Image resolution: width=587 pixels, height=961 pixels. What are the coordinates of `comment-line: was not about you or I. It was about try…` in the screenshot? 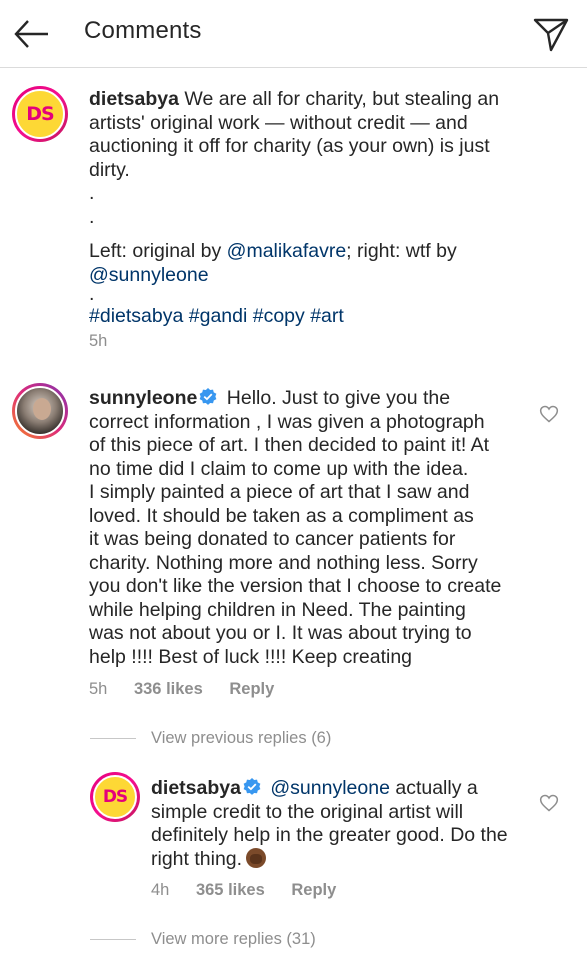 It's located at (280, 633).